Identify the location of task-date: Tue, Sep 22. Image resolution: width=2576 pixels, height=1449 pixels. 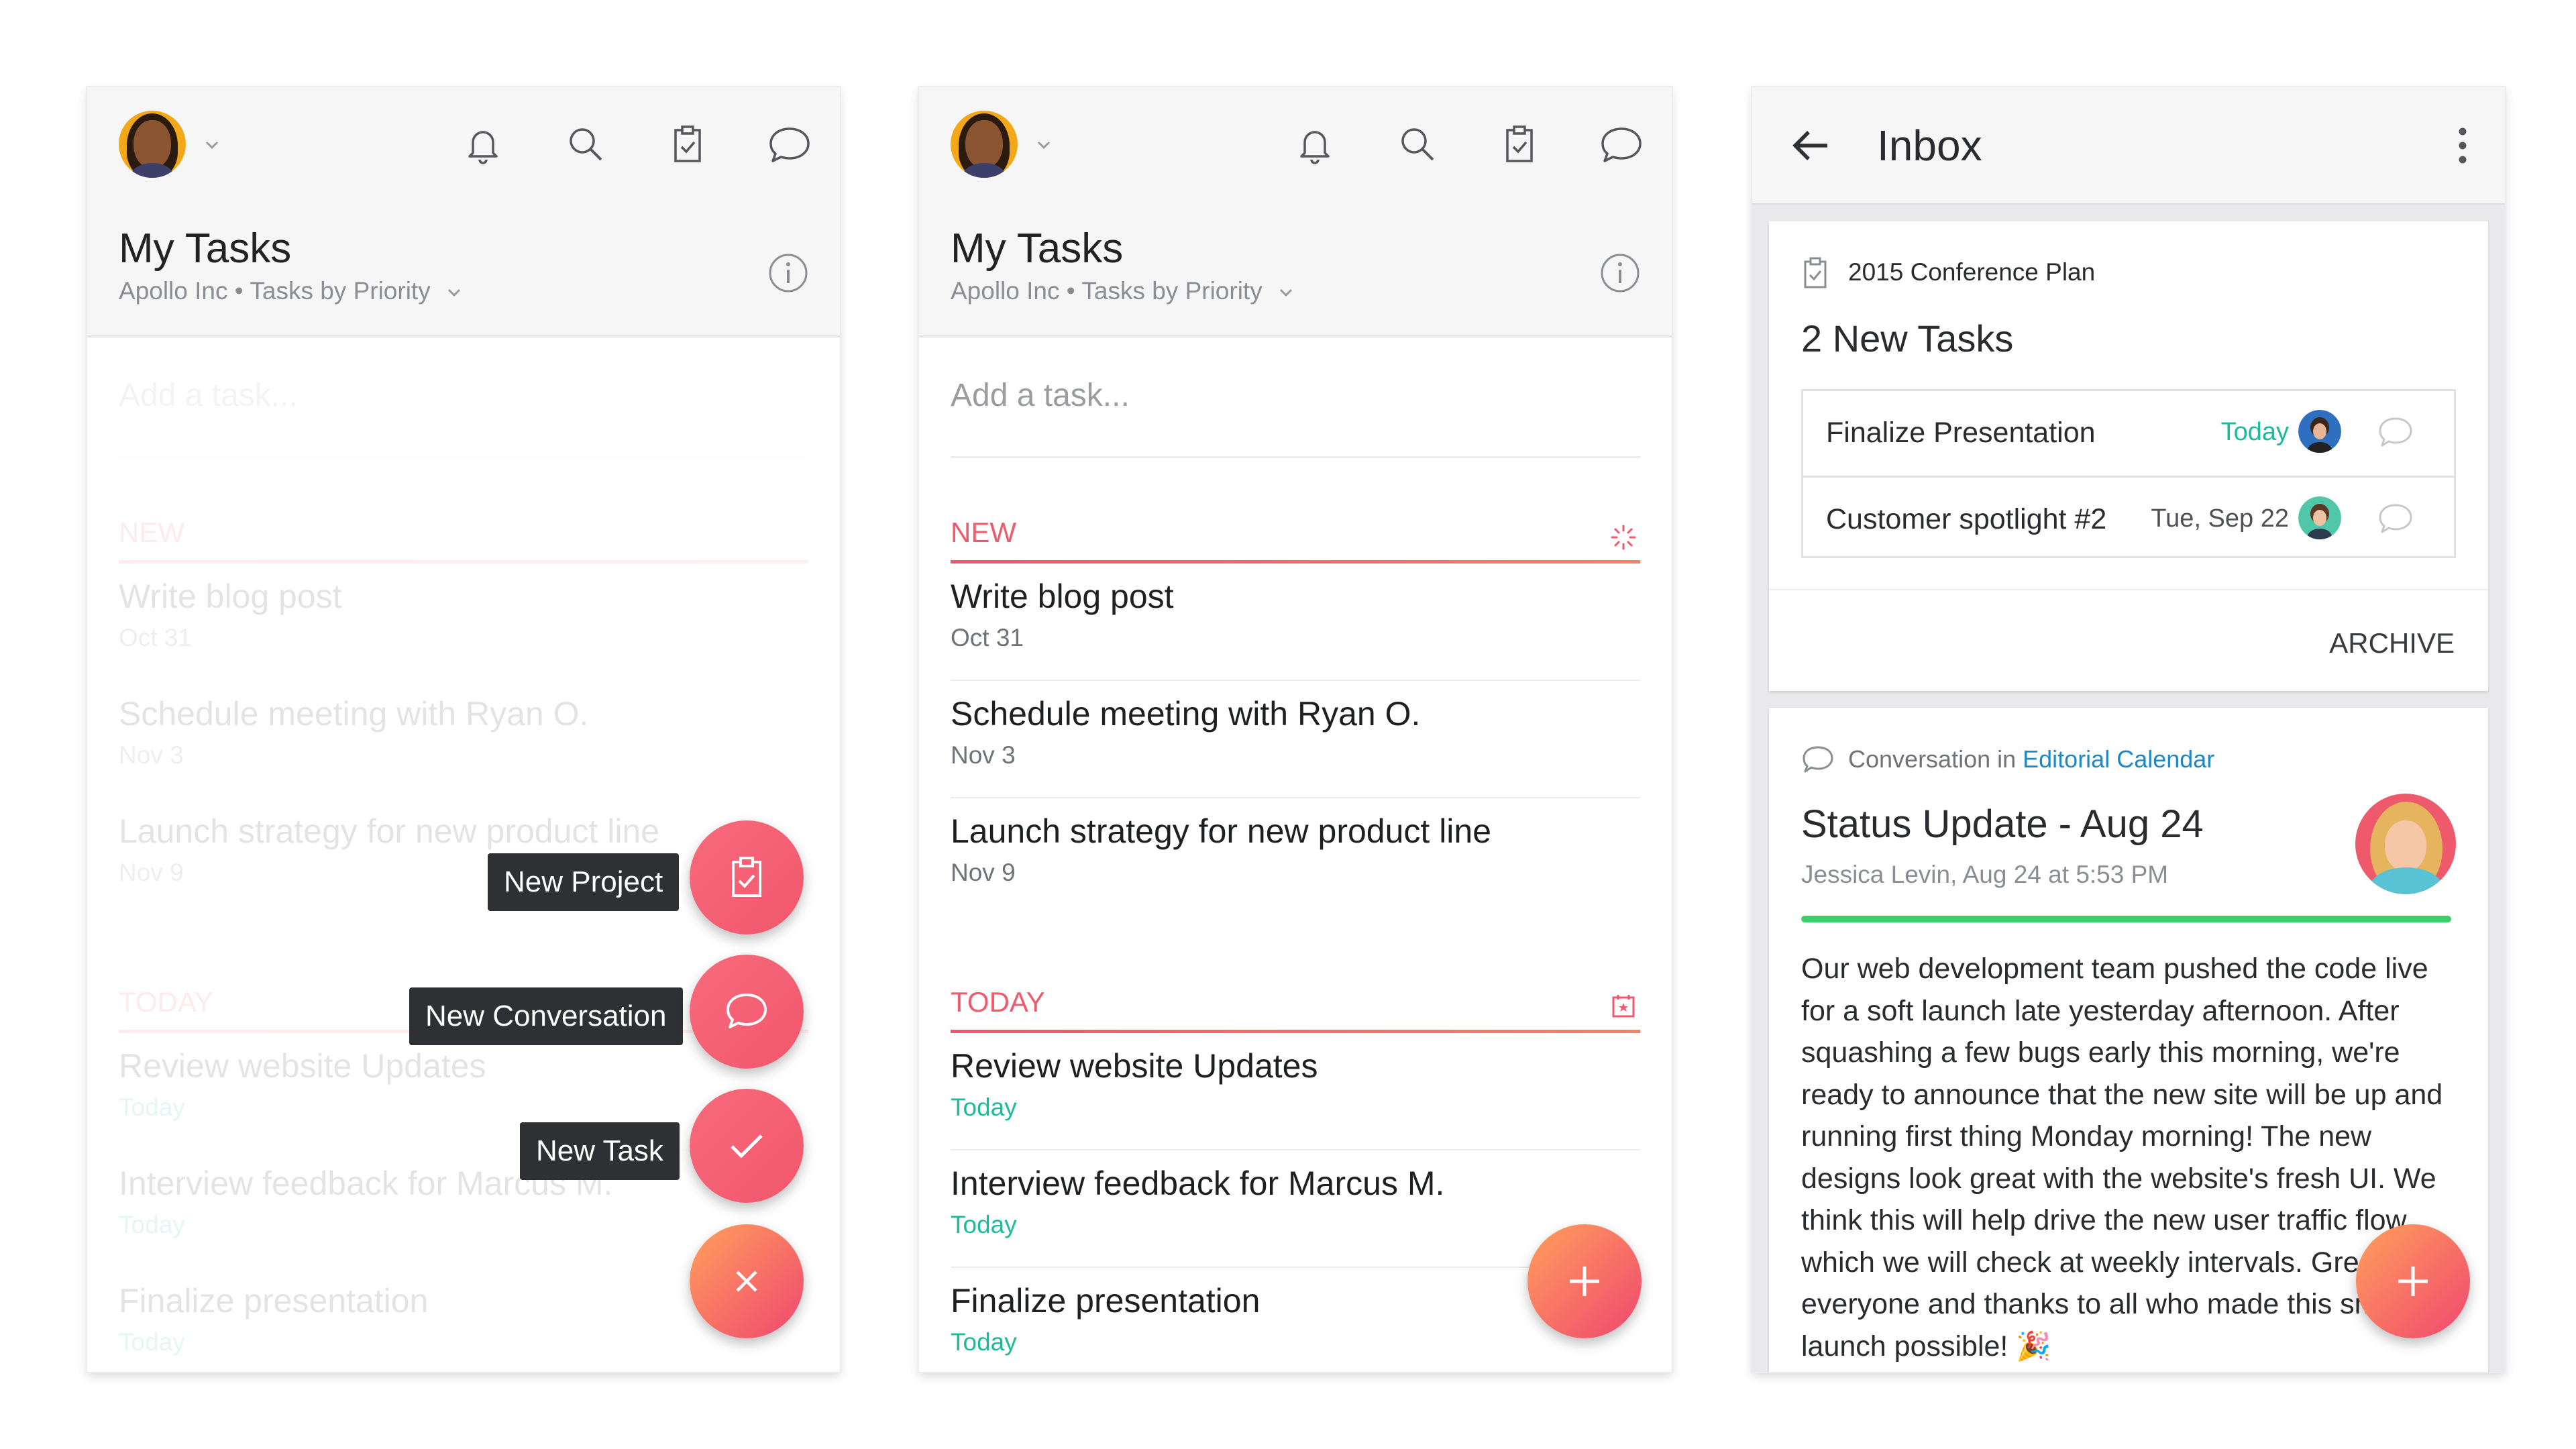
(2220, 518).